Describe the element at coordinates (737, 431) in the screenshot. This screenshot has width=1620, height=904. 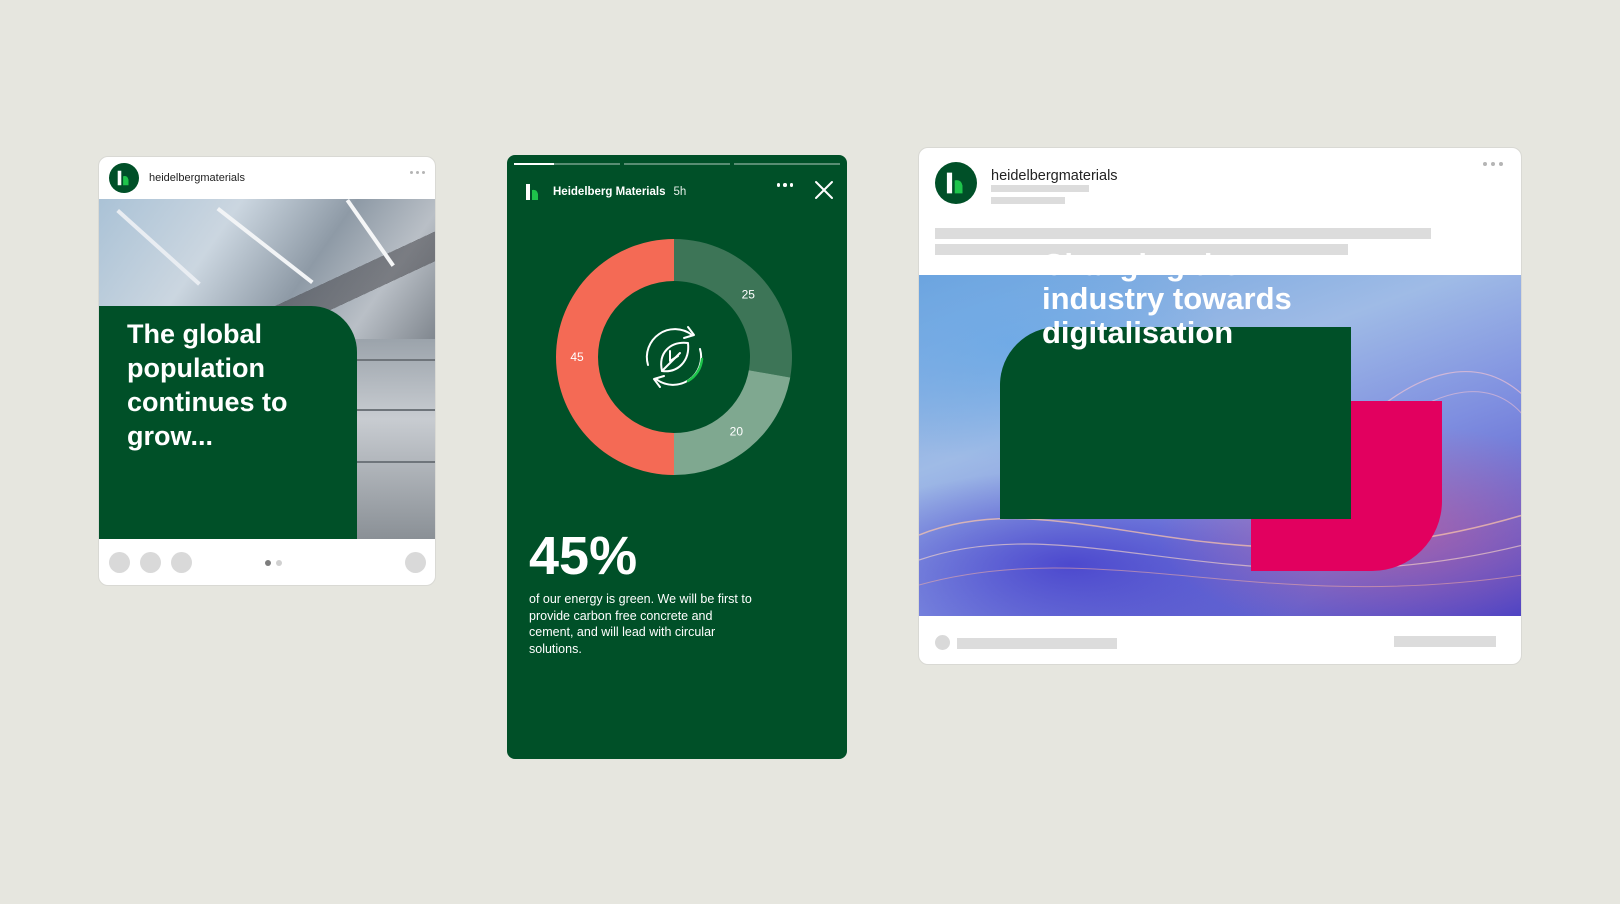
I see `donut-label-20: 20` at that location.